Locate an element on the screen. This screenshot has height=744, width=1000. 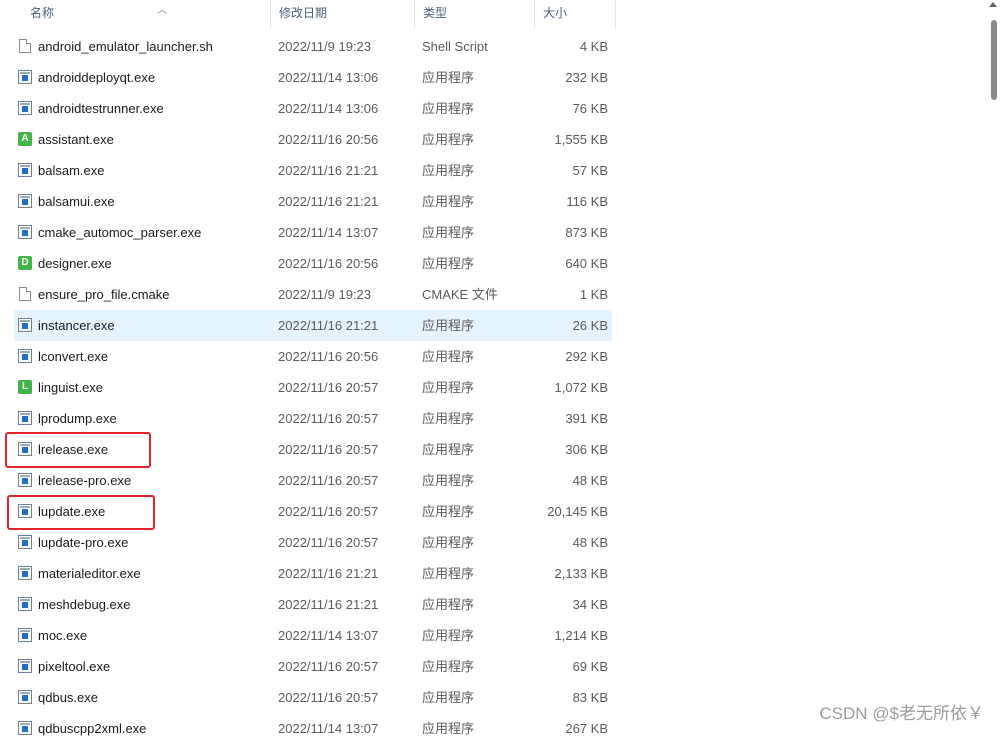
file-name: moc.exe is located at coordinates (63, 635).